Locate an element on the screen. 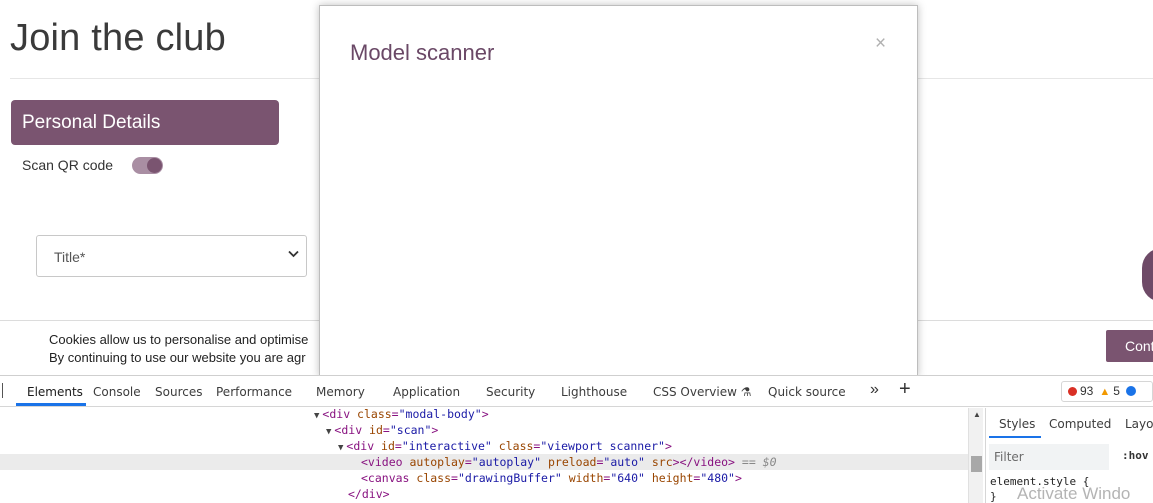  tab-sources: Sources is located at coordinates (178, 392).